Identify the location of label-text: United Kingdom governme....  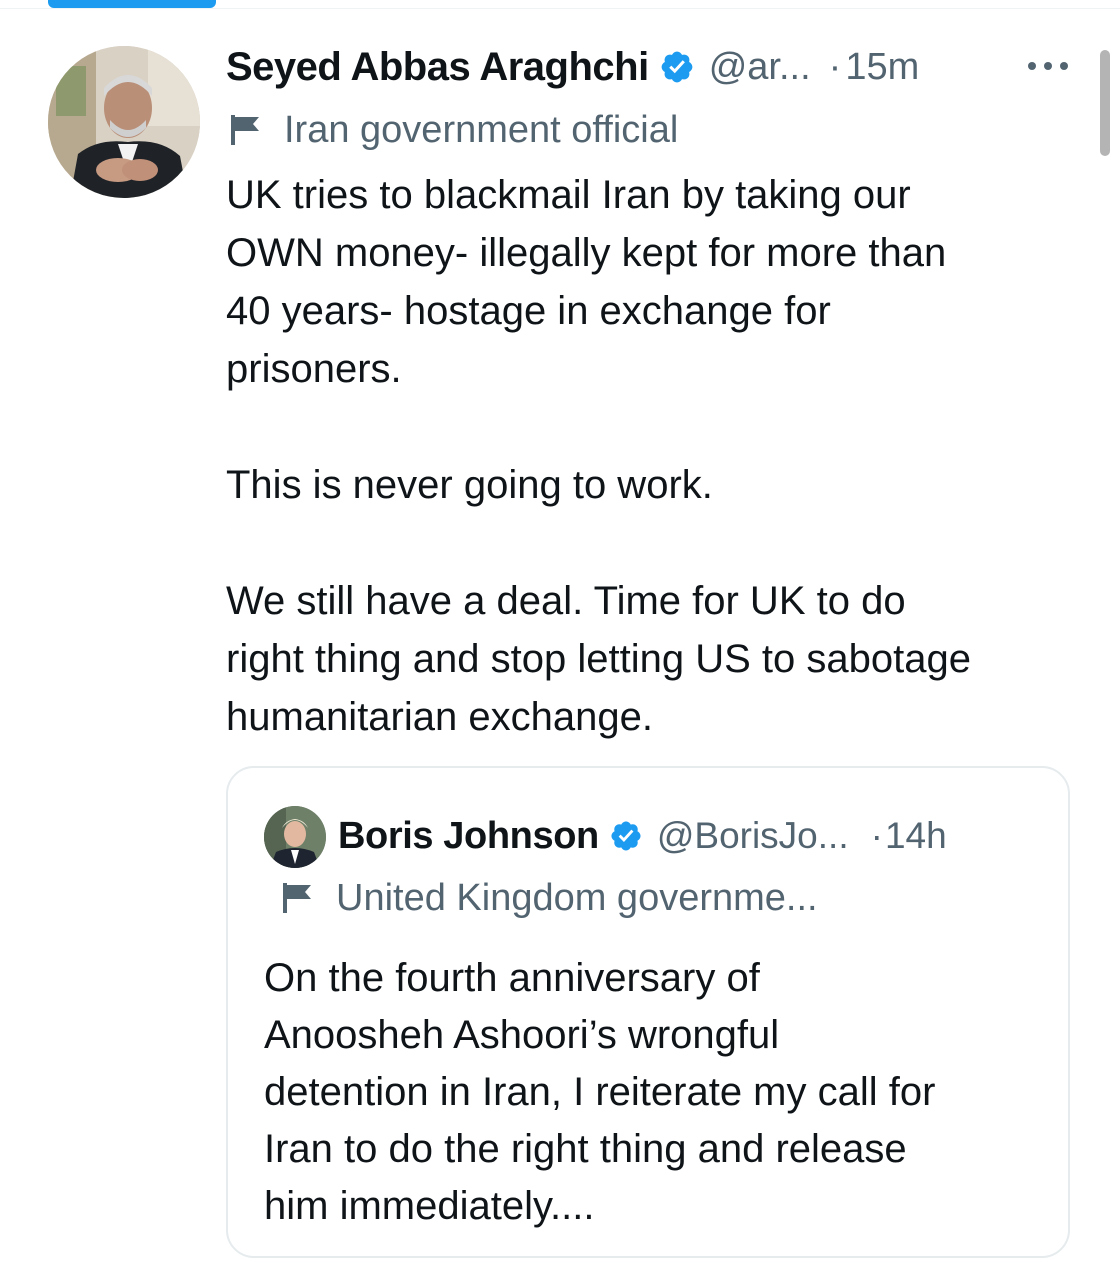
(577, 897).